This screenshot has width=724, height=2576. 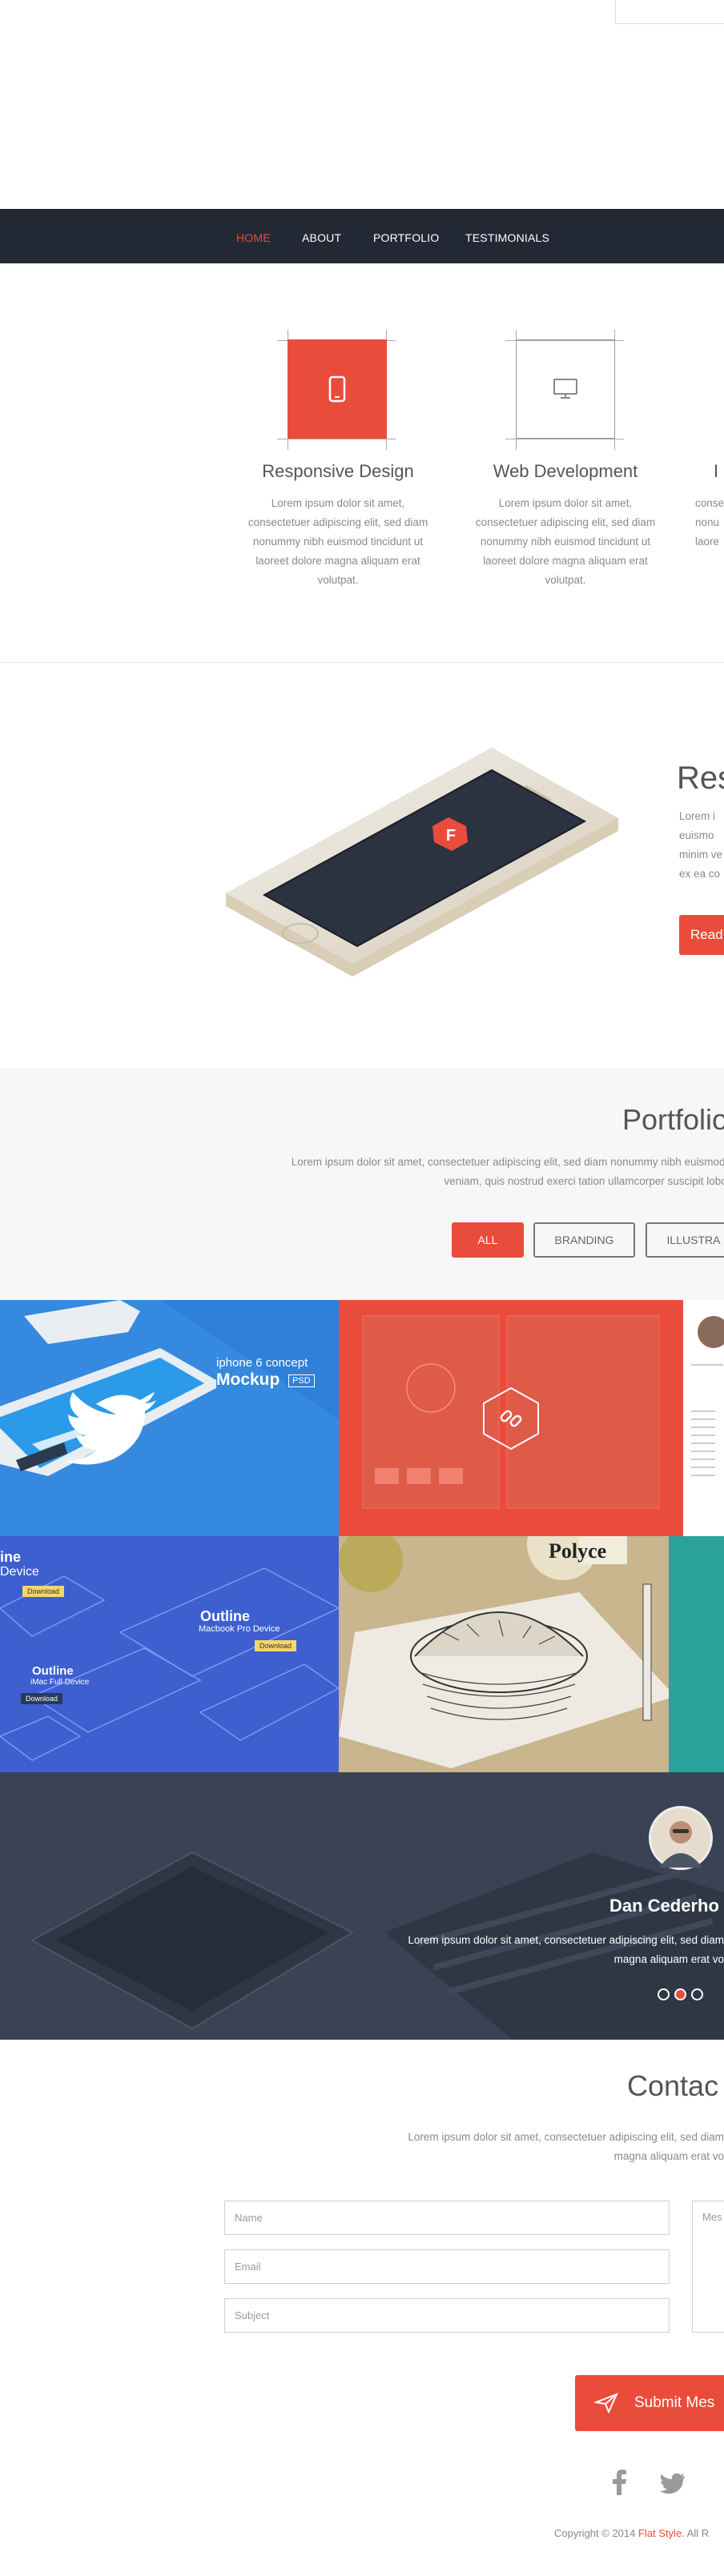 I want to click on about-heading: Res, so click(x=700, y=778).